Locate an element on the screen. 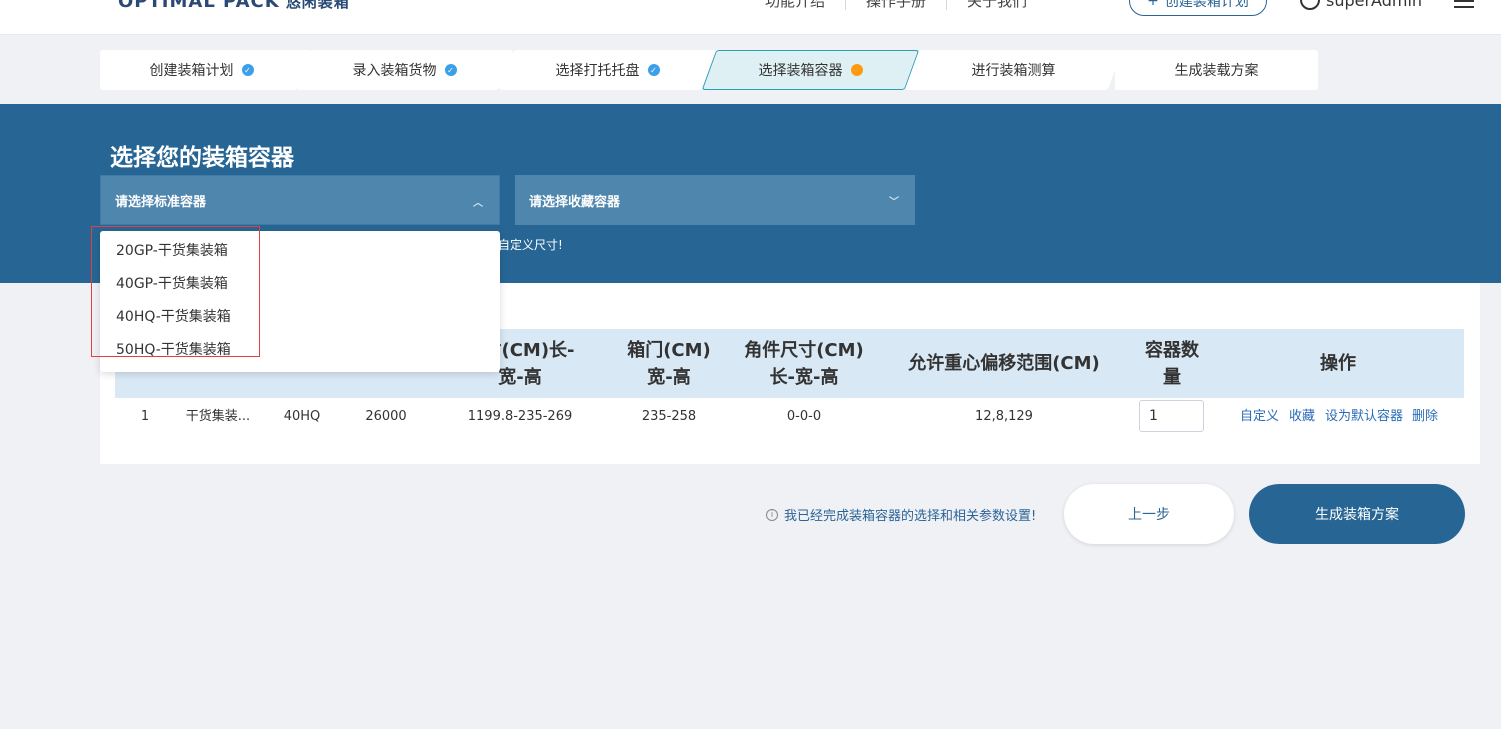 The height and width of the screenshot is (729, 1501). favorite-container-select: 请选择收藏容器 ﹀ is located at coordinates (715, 200).